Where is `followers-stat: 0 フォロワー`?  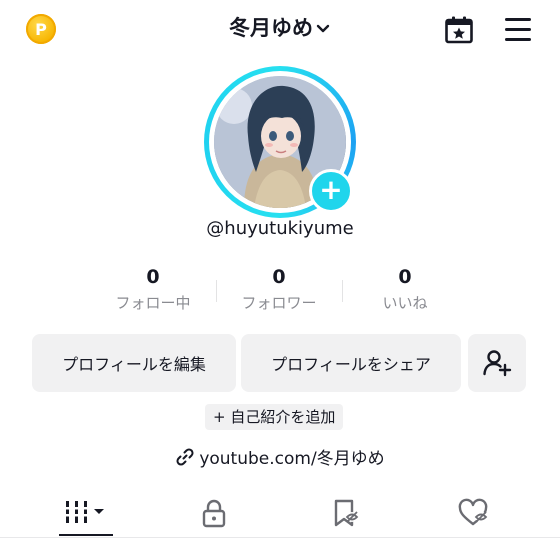
followers-stat: 0 フォロワー is located at coordinates (279, 289).